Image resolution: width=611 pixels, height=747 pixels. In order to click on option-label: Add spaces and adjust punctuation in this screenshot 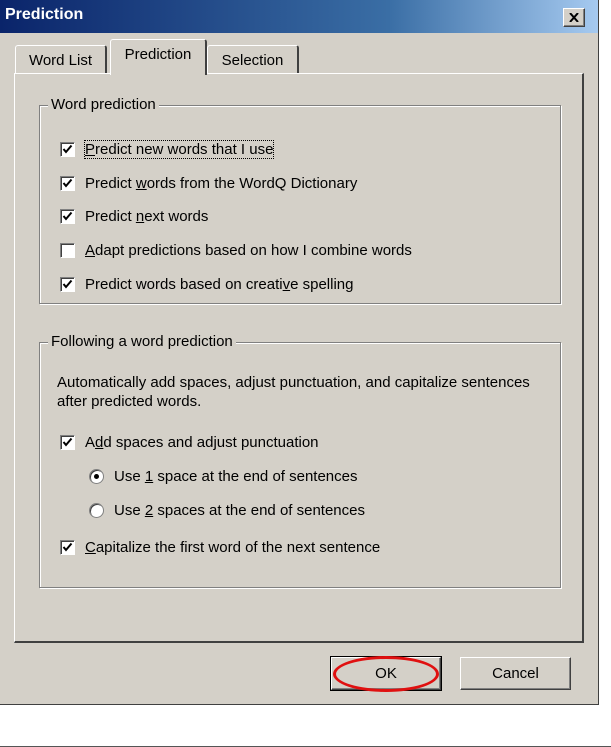, I will do `click(202, 442)`.